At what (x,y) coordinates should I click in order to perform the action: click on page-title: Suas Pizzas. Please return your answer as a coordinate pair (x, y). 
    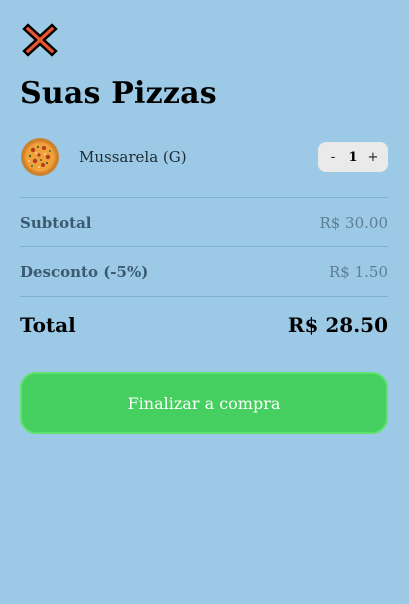
    Looking at the image, I should click on (118, 93).